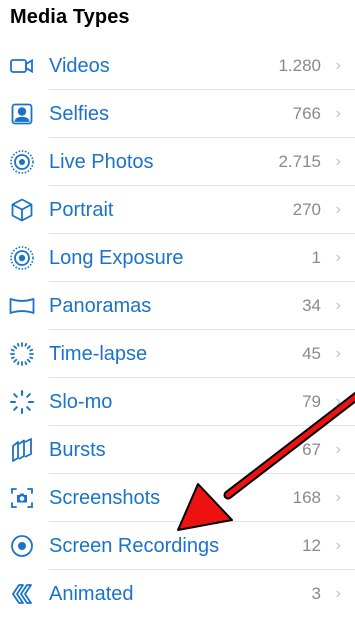 This screenshot has height=618, width=355. Describe the element at coordinates (22, 546) in the screenshot. I see `screen-recording-icon` at that location.